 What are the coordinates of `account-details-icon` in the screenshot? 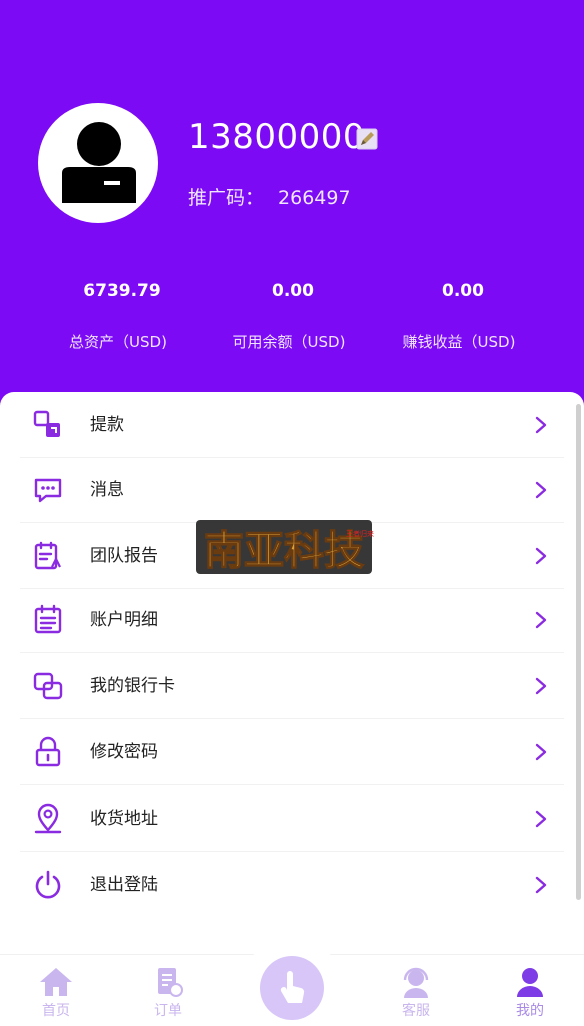 It's located at (48, 619).